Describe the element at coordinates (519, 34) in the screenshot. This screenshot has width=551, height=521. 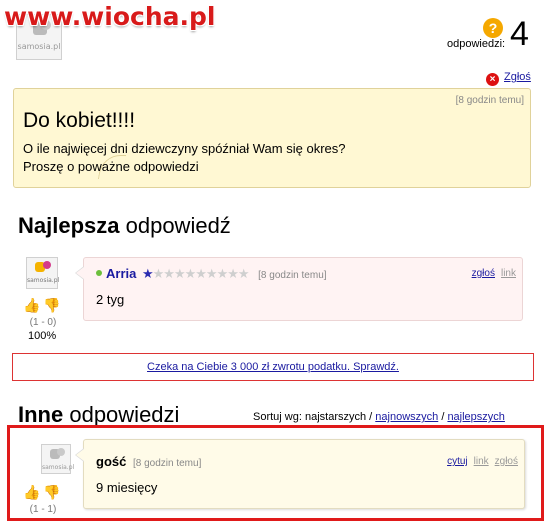
I see `answers-count: 4` at that location.